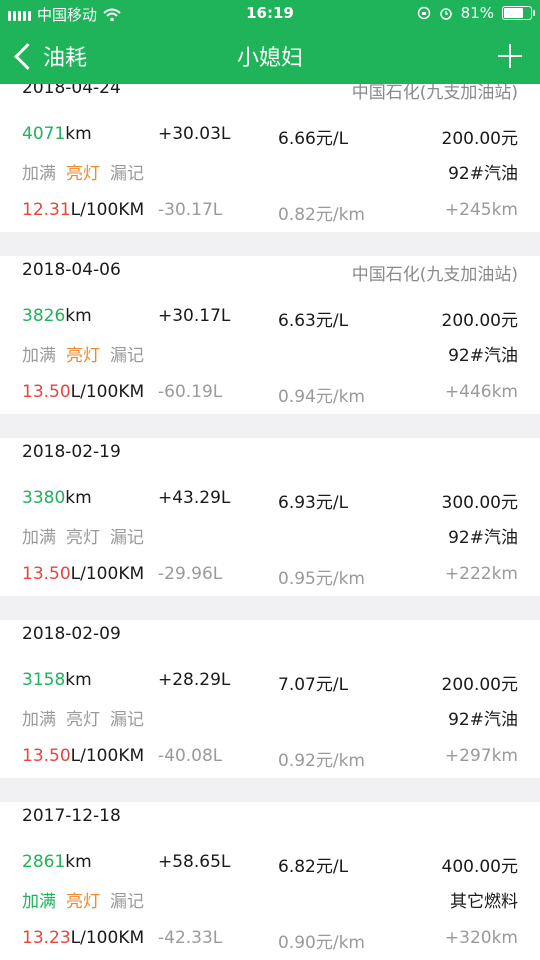 Image resolution: width=540 pixels, height=960 pixels. I want to click on record-cost-per-km: 0.95元/km, so click(321, 579).